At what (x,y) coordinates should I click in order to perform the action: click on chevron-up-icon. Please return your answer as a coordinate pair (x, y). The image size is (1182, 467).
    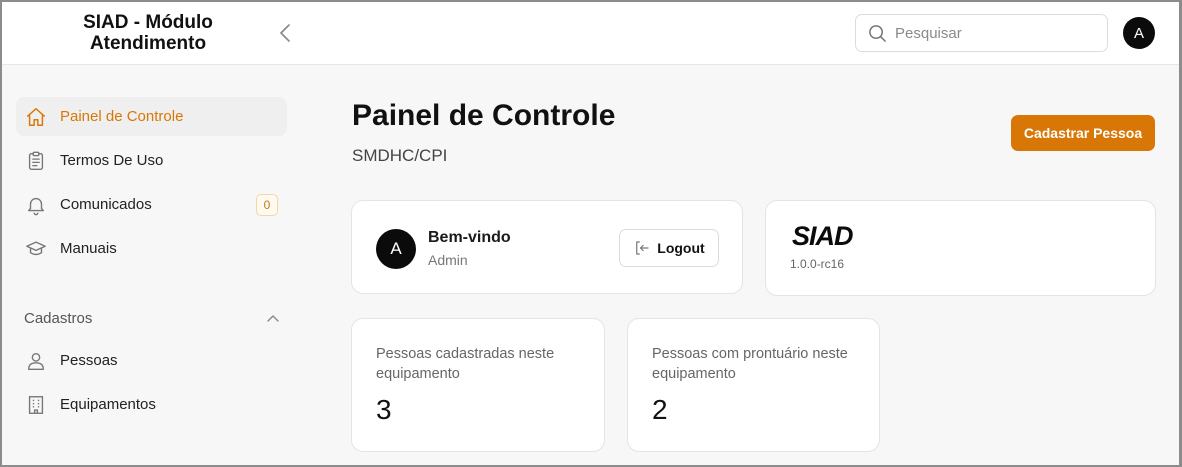
    Looking at the image, I should click on (273, 318).